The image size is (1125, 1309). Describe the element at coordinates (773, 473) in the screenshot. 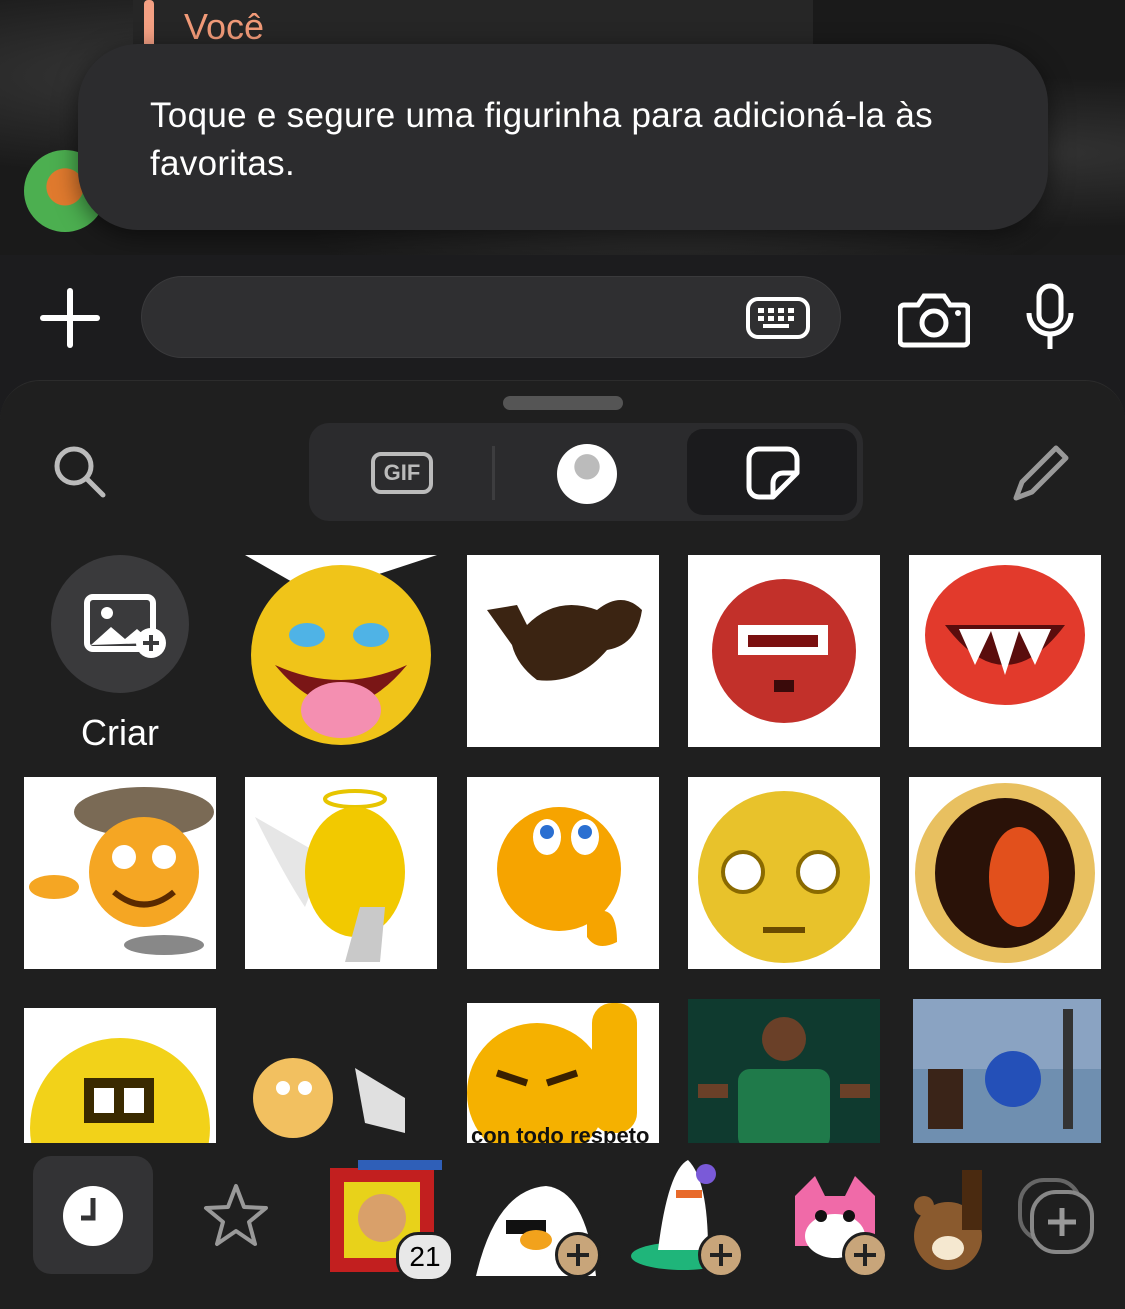

I see `sticker-icon` at that location.